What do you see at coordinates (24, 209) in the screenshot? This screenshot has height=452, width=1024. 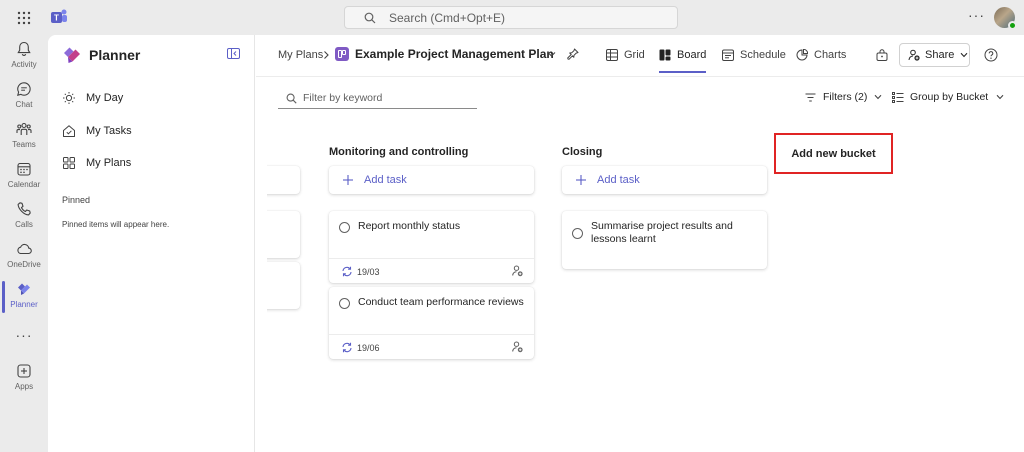 I see `phone-icon` at bounding box center [24, 209].